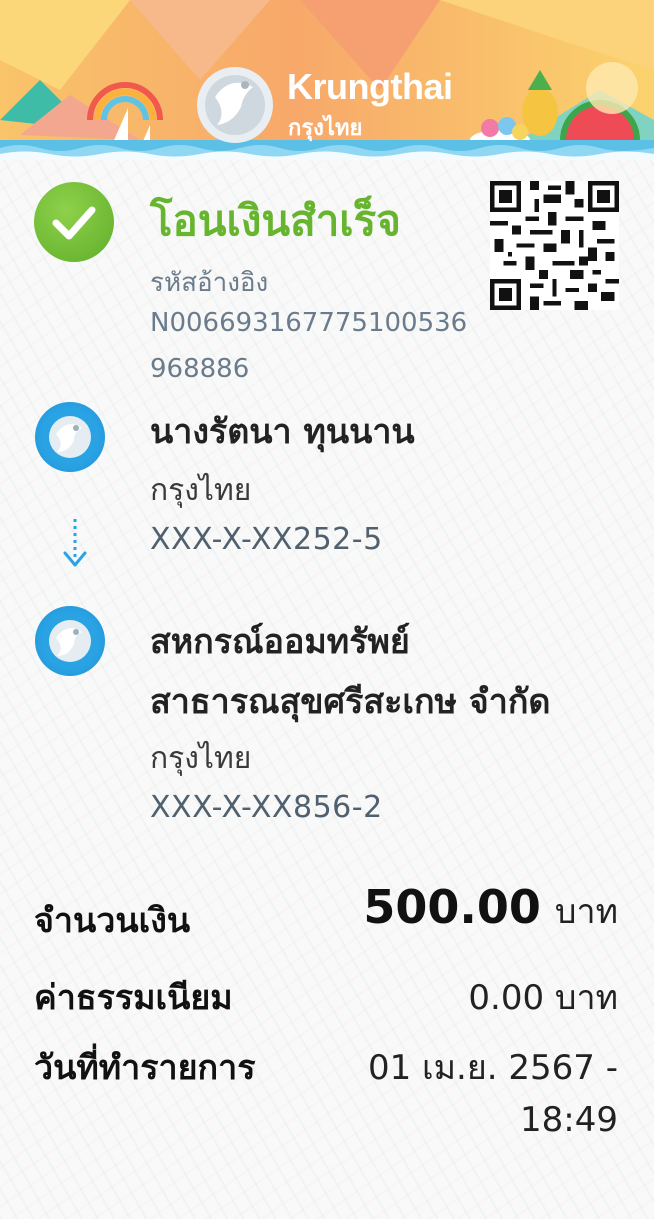 The image size is (654, 1219). I want to click on arrow-down-icon, so click(75, 543).